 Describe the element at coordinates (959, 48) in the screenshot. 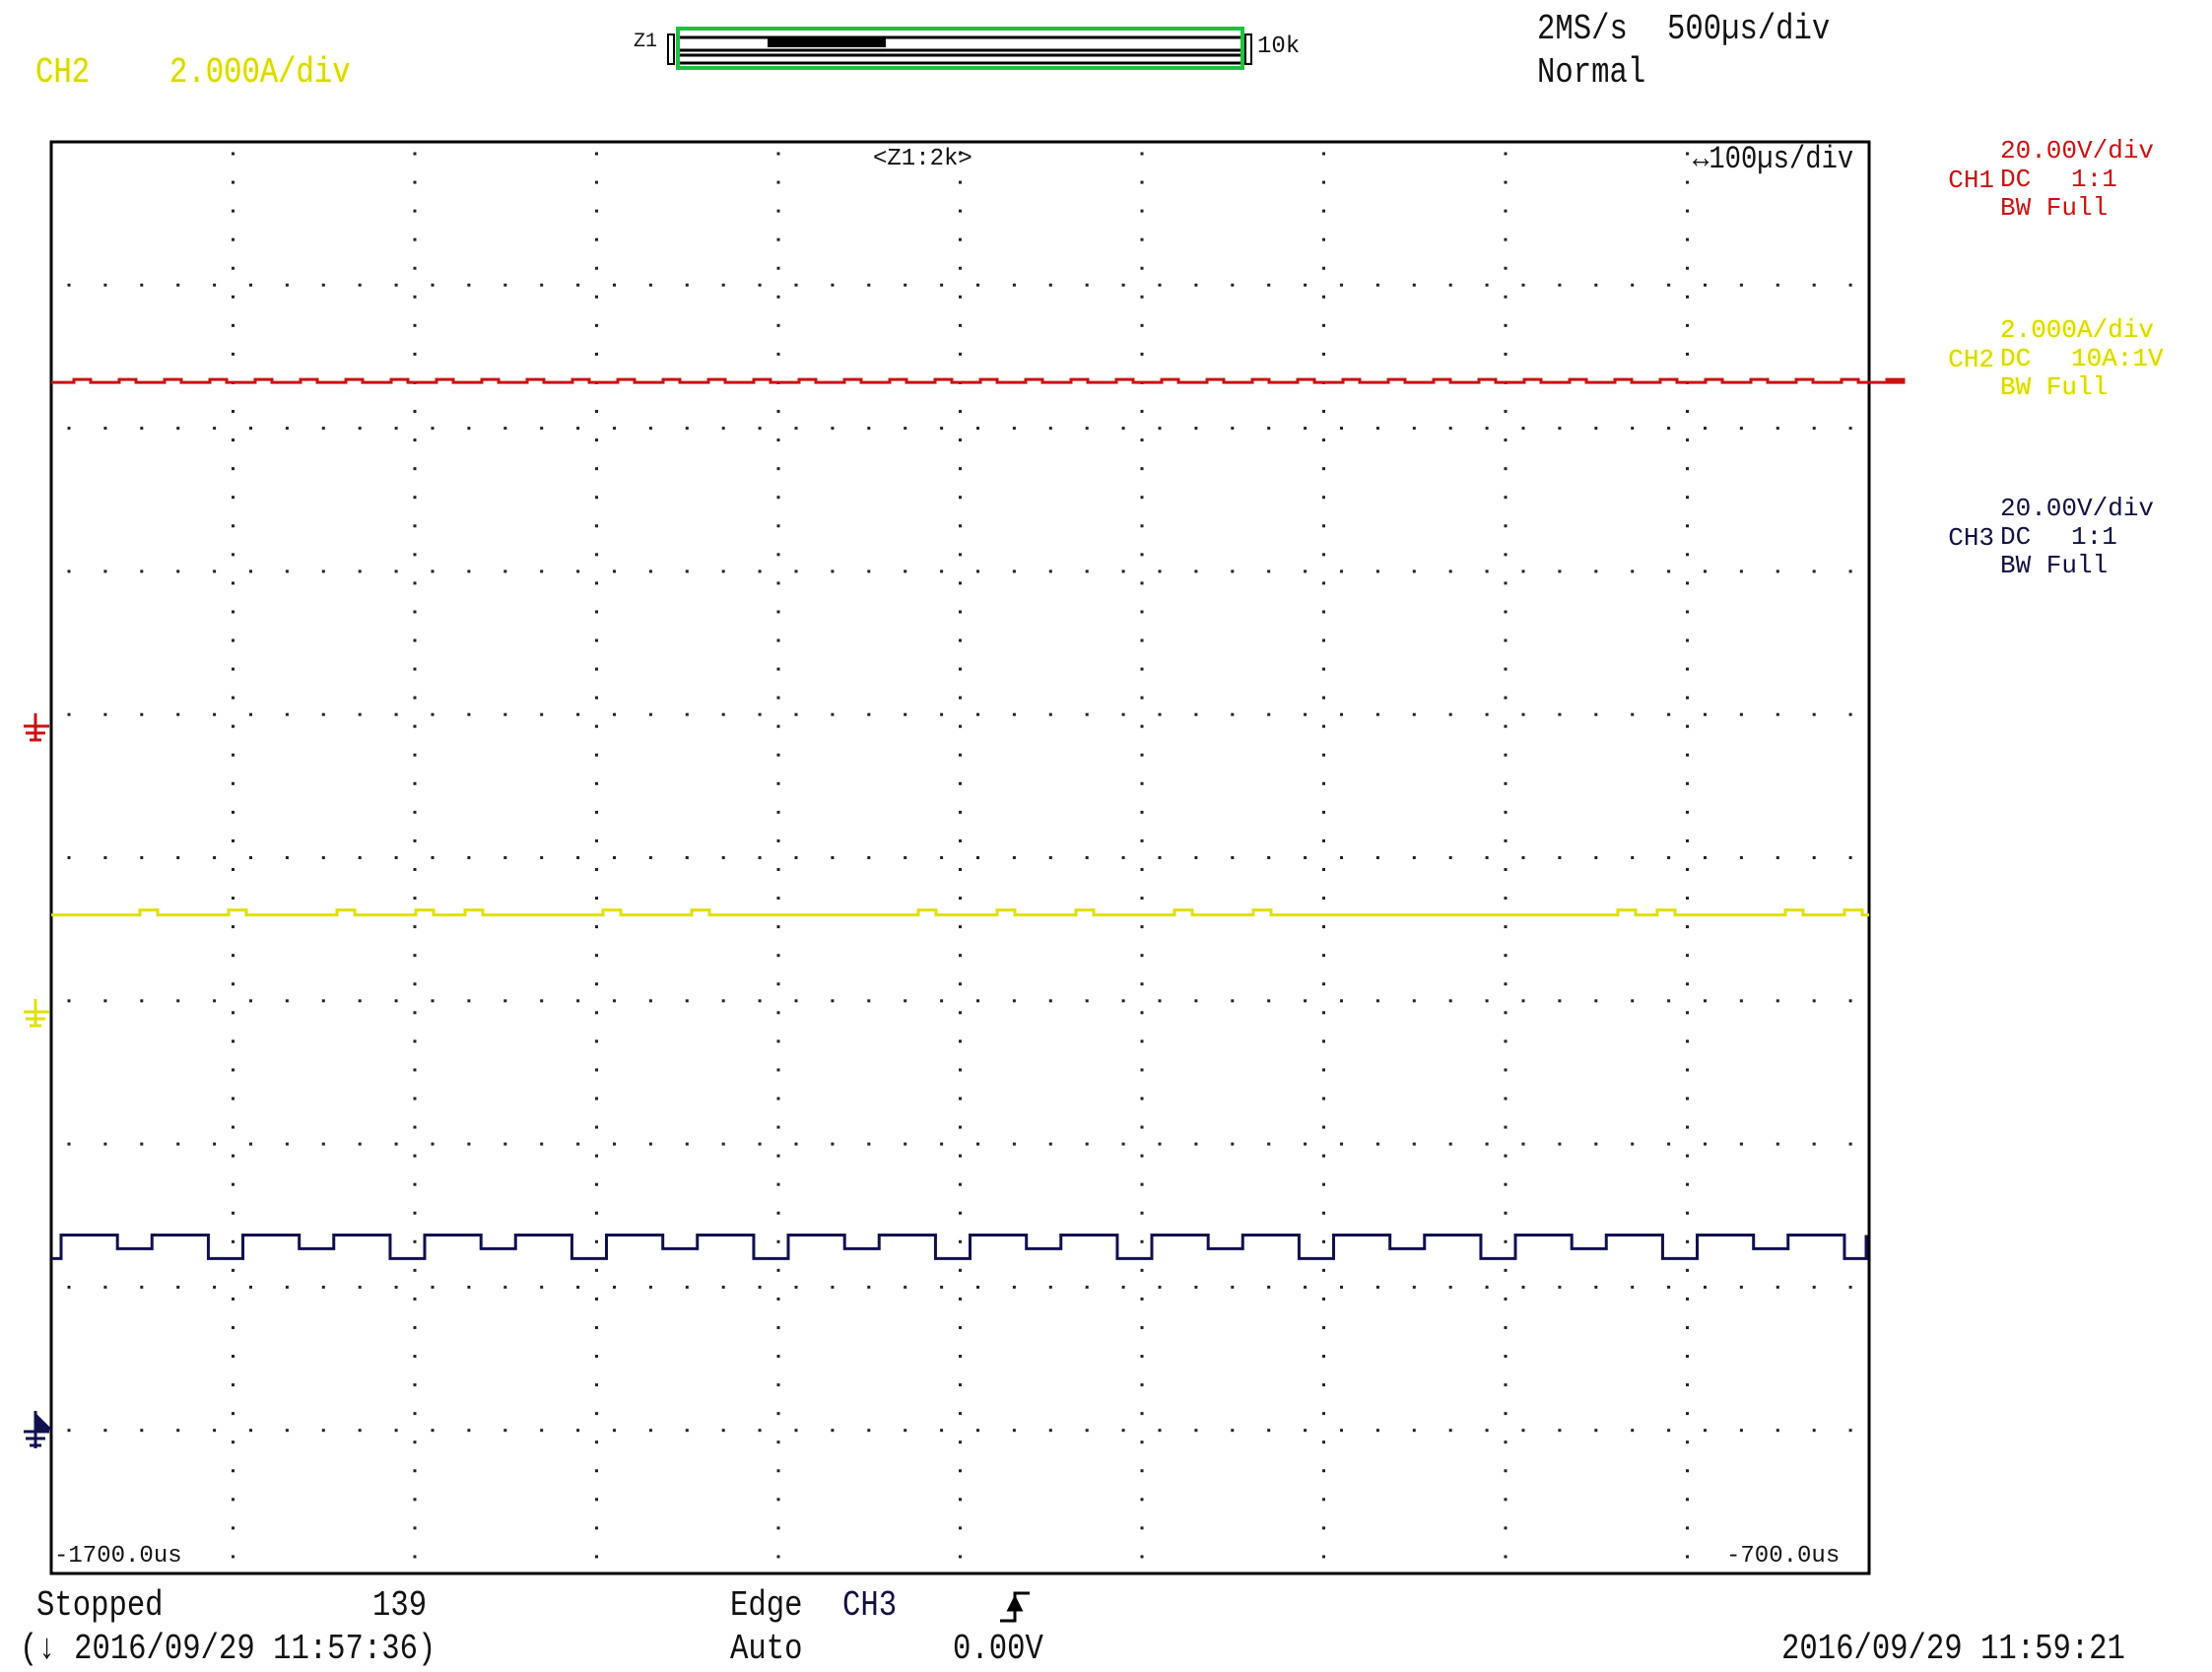

I see `zoom-position-bar` at that location.